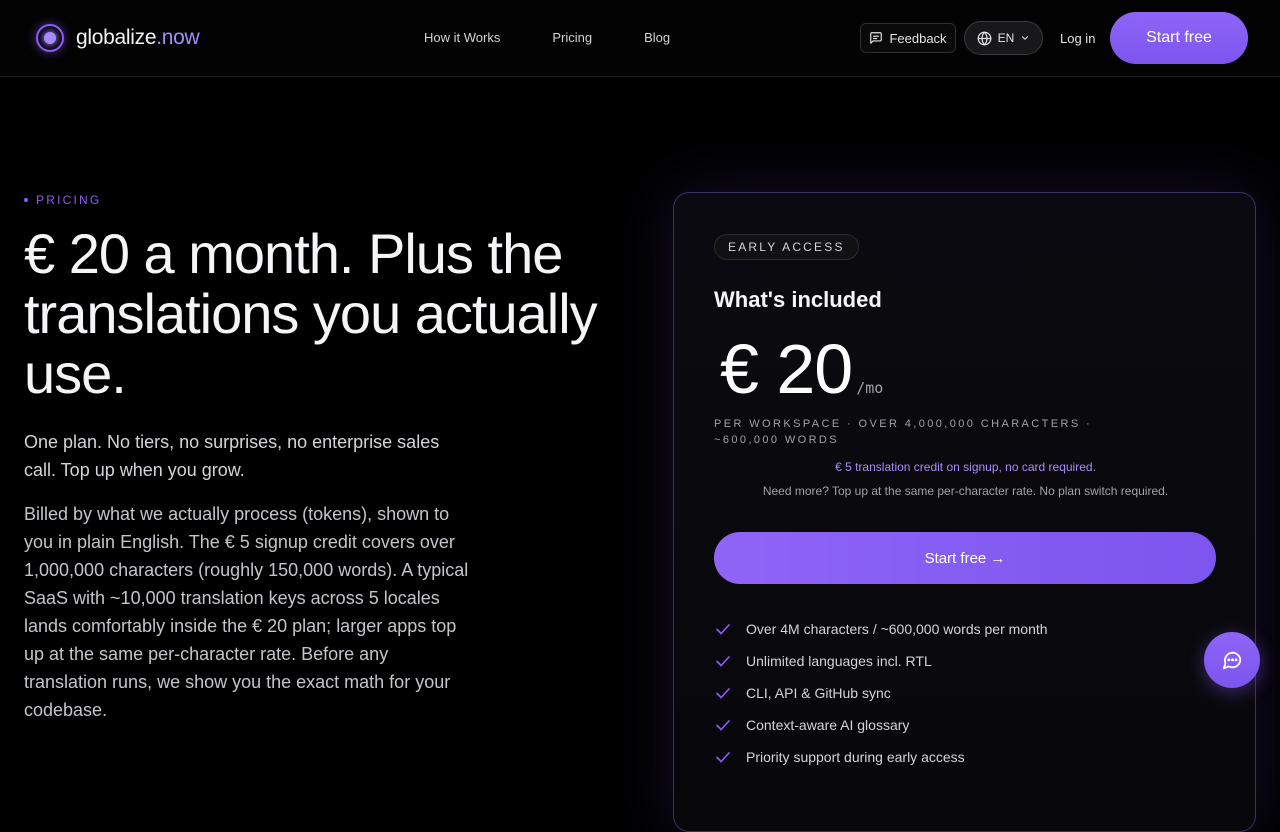  Describe the element at coordinates (855, 757) in the screenshot. I see `feature-label: Priority support during early access` at that location.